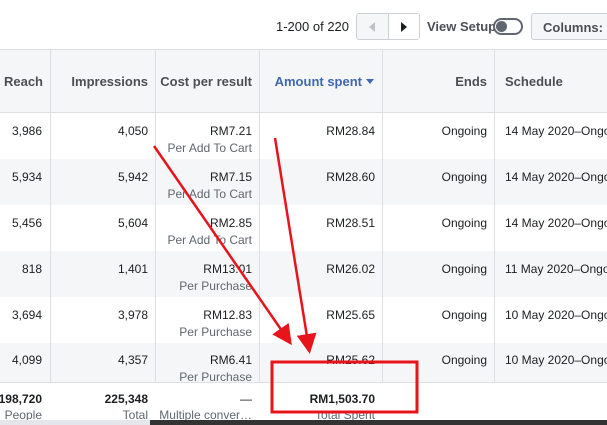 This screenshot has width=607, height=425. What do you see at coordinates (109, 81) in the screenshot?
I see `column-header-label: Impressions` at bounding box center [109, 81].